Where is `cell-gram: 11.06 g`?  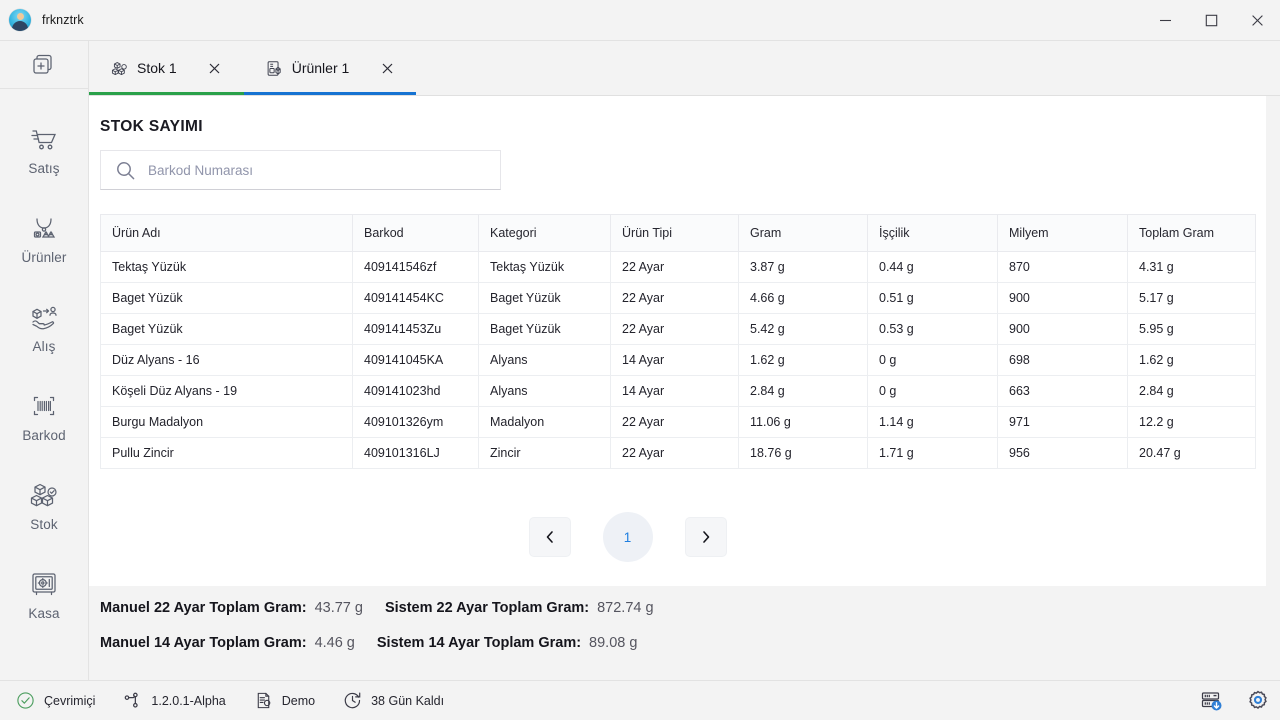
cell-gram: 11.06 g is located at coordinates (803, 422).